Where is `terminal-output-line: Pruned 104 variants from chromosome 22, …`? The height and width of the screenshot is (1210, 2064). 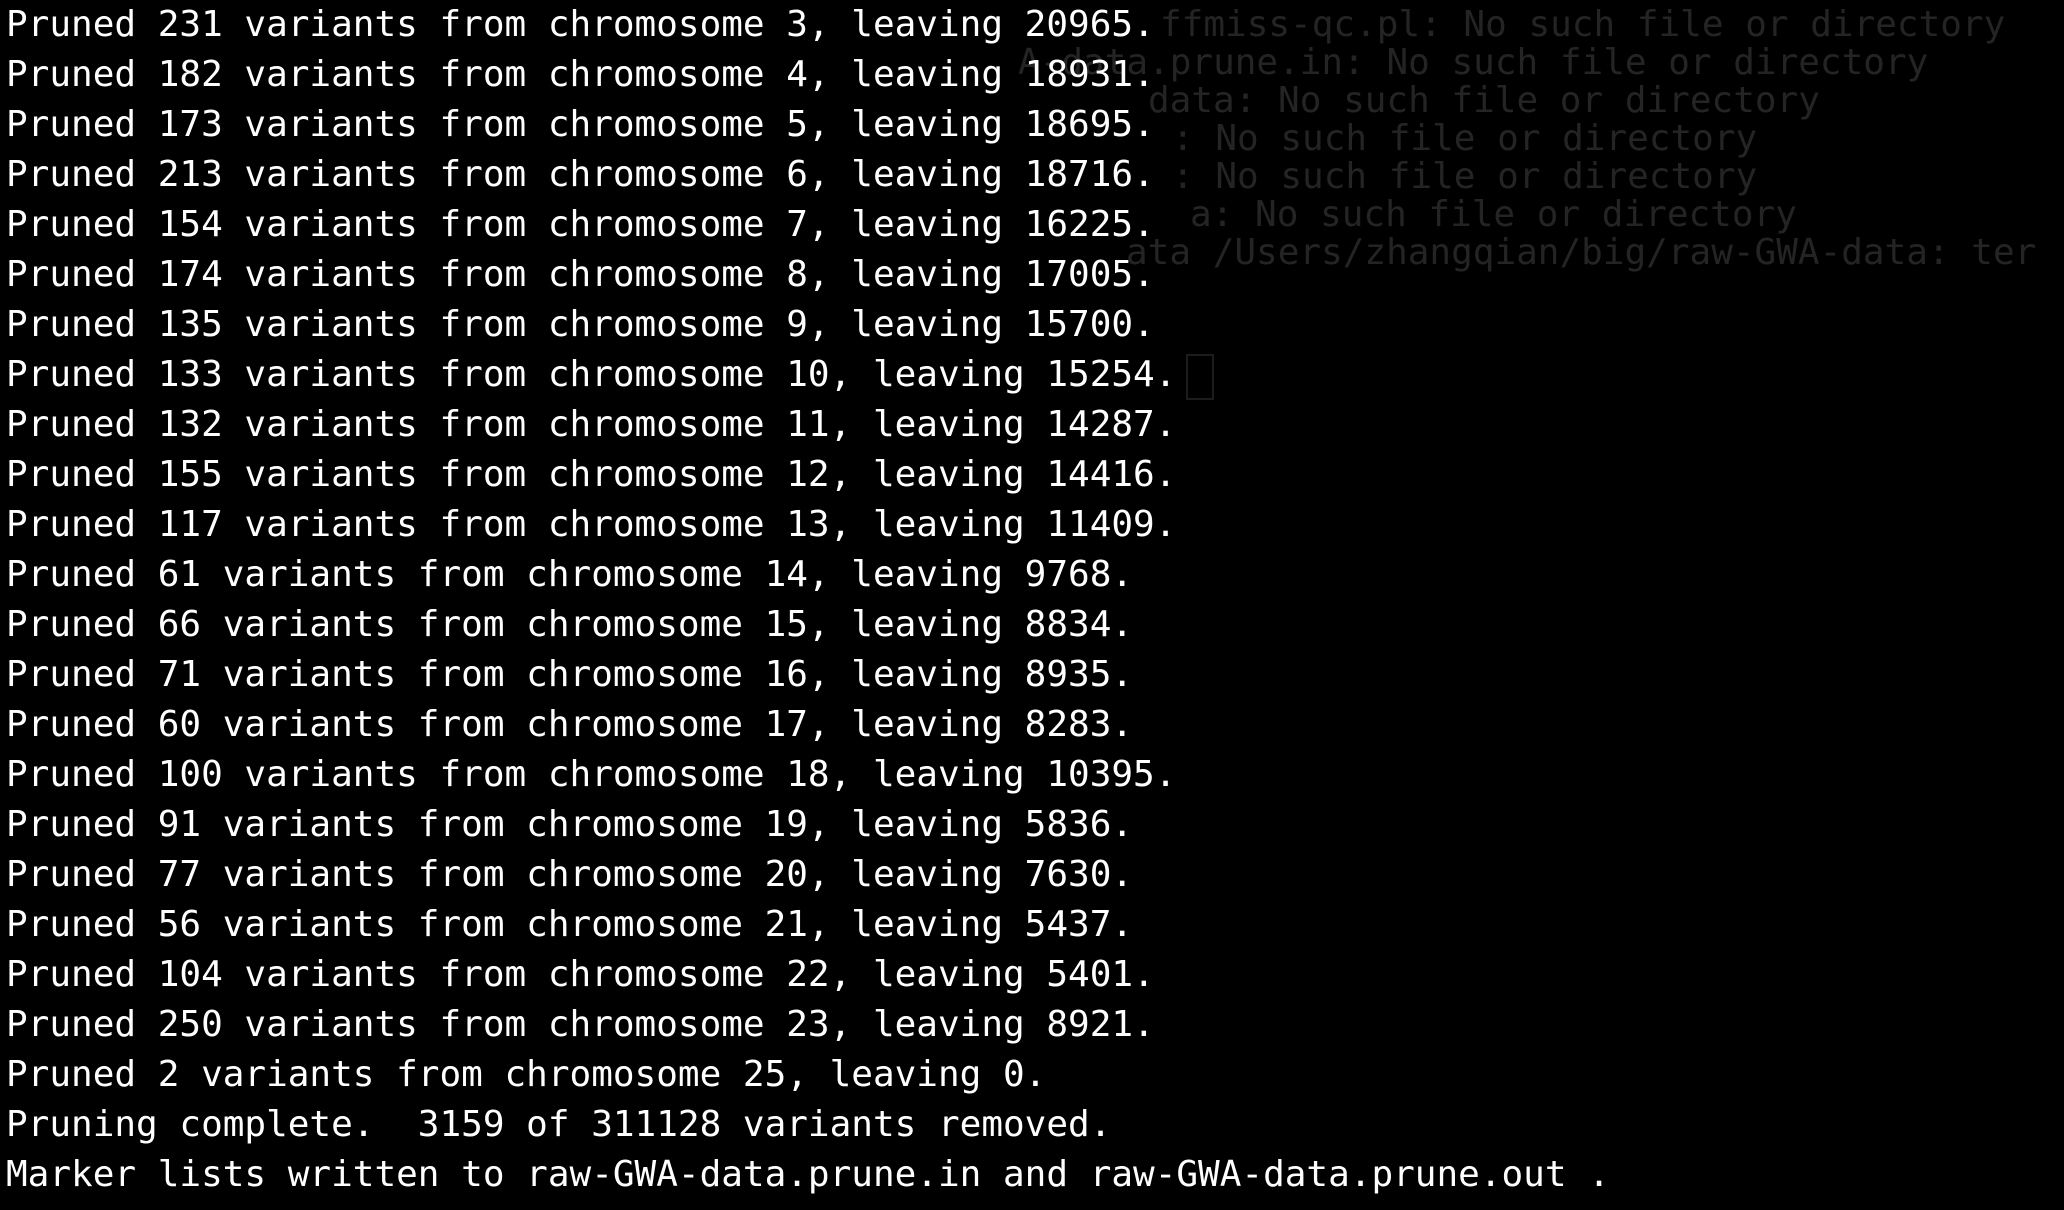 terminal-output-line: Pruned 104 variants from chromosome 22, … is located at coordinates (580, 974).